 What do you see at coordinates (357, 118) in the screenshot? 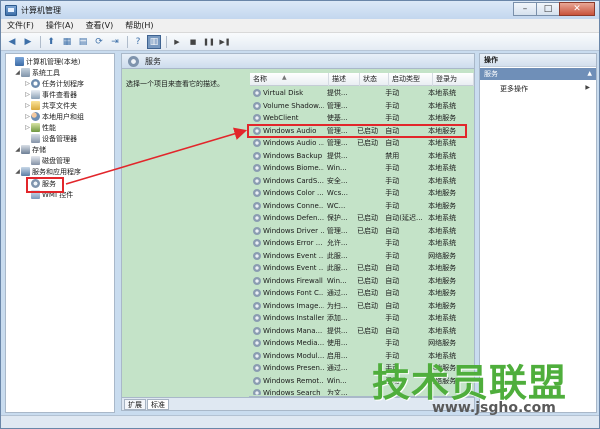
I see `table-row: WebClient 使基... 手动 本地服务` at bounding box center [357, 118].